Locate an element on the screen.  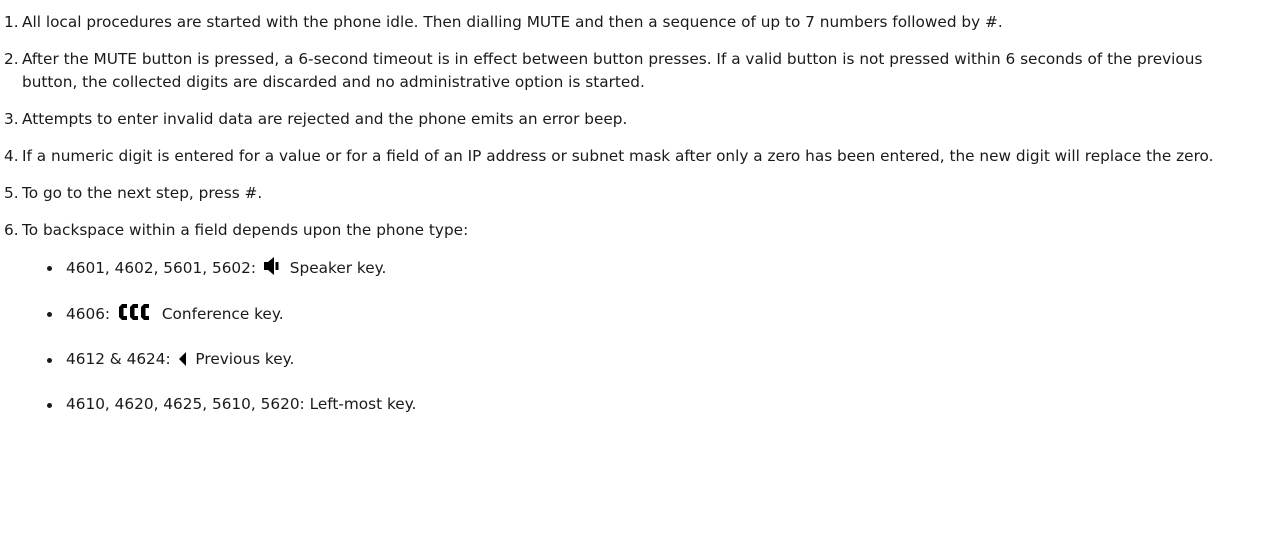
key-name: Speaker key. is located at coordinates (338, 268).